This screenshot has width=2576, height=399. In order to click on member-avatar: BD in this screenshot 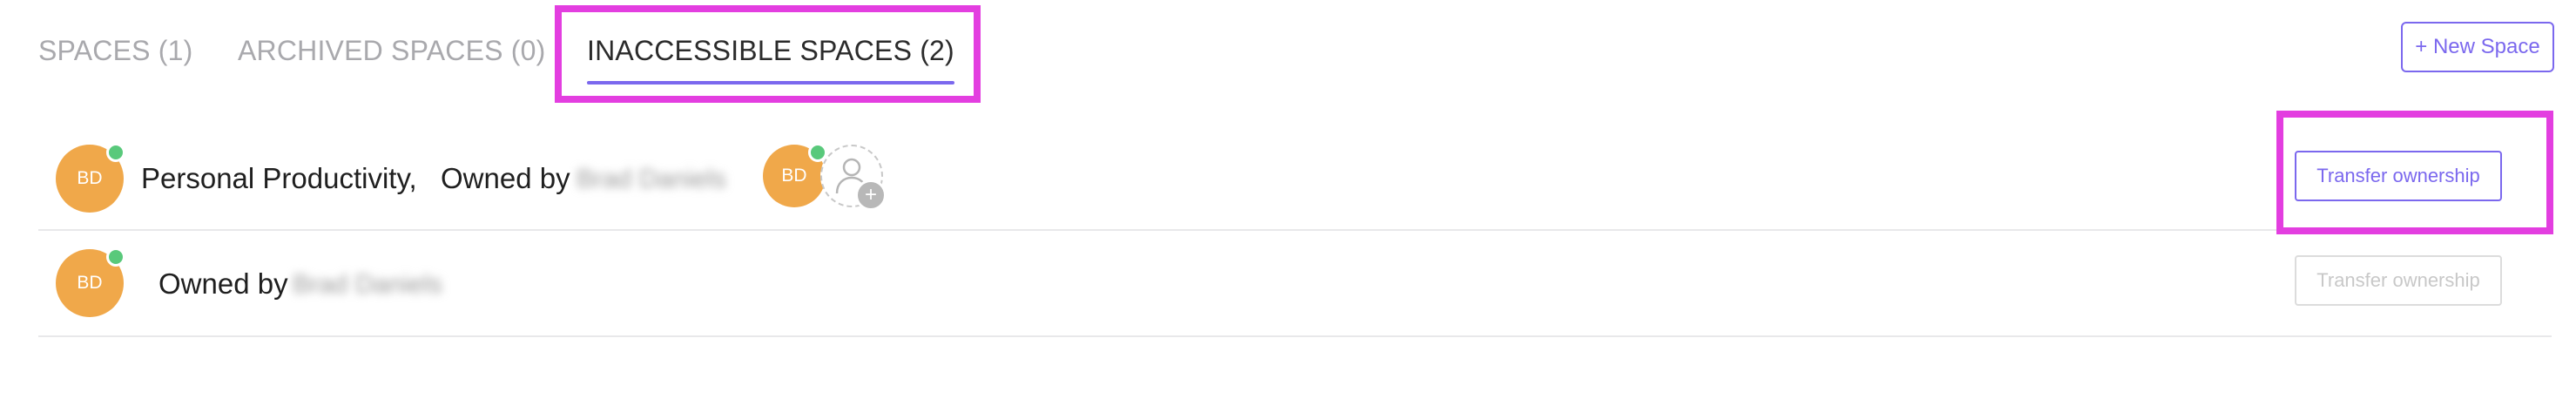, I will do `click(795, 175)`.